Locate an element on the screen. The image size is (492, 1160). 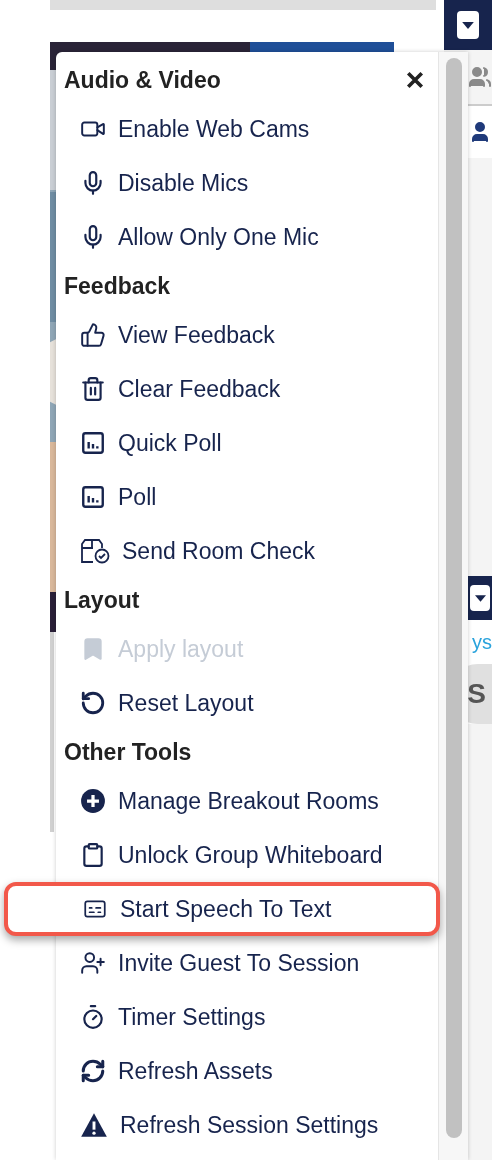
add-circle-icon is located at coordinates (93, 801).